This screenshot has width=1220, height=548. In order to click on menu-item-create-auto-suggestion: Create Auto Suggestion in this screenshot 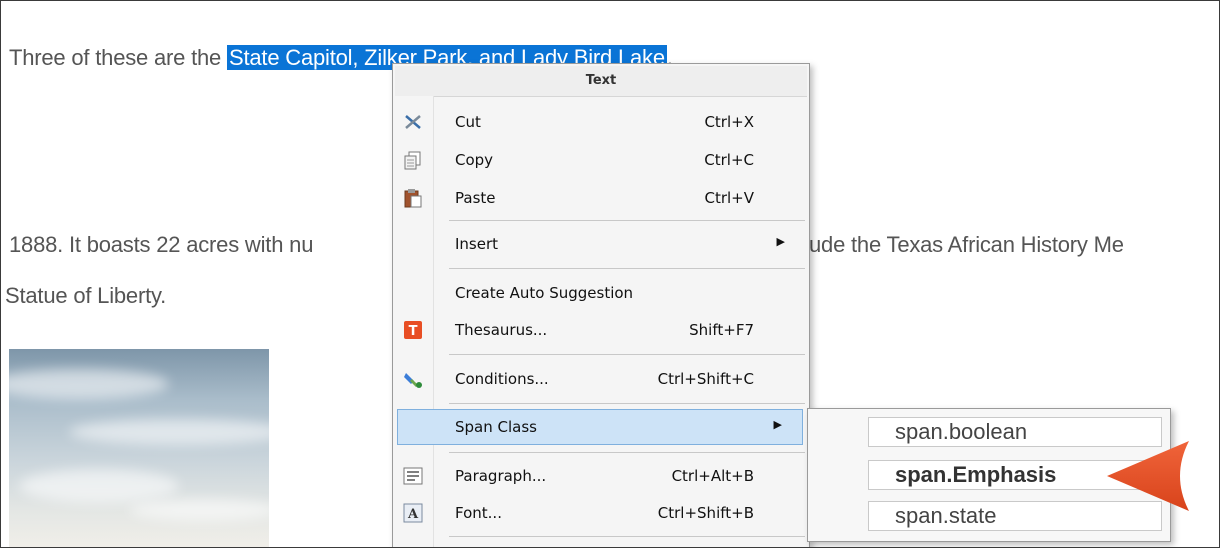, I will do `click(601, 294)`.